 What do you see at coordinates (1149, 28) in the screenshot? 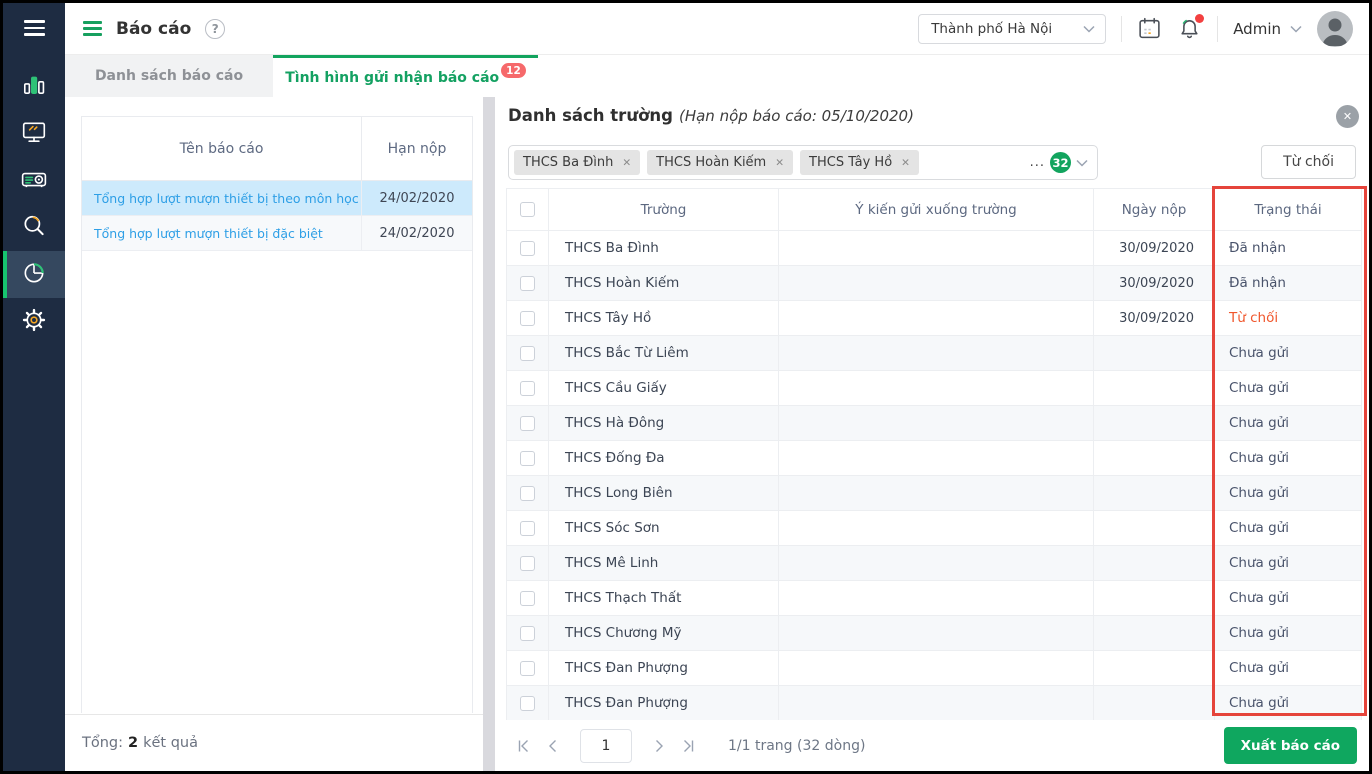
I see `calendar-icon` at bounding box center [1149, 28].